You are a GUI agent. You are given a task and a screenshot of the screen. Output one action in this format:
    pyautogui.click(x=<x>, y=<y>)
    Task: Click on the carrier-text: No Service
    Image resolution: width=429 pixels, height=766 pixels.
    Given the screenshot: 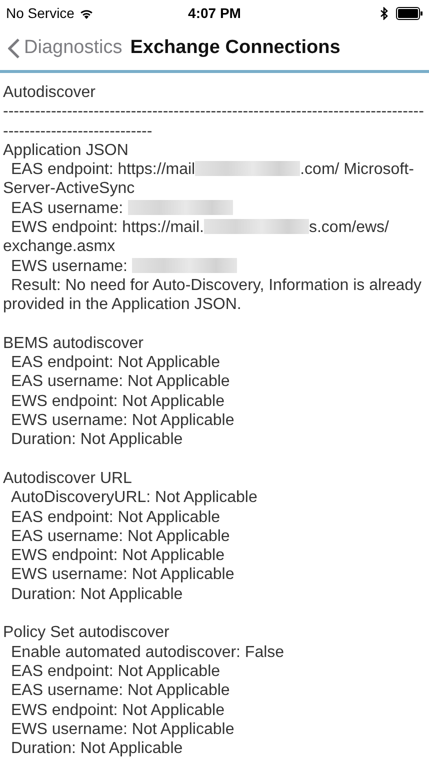 What is the action you would take?
    pyautogui.click(x=40, y=13)
    